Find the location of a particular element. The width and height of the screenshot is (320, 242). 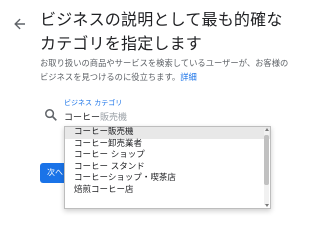

suggestion-item: 焙煎コーヒー店 is located at coordinates (167, 191).